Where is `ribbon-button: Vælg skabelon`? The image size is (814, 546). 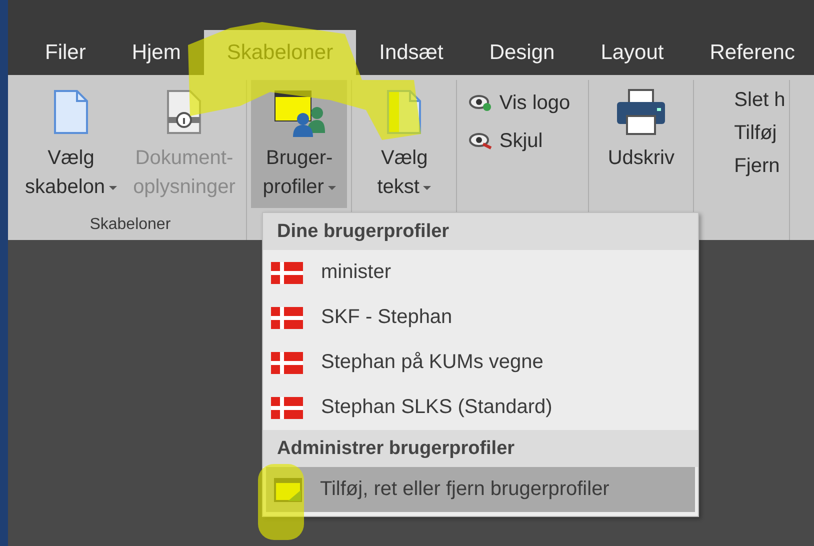
ribbon-button: Vælg skabelon is located at coordinates (71, 144).